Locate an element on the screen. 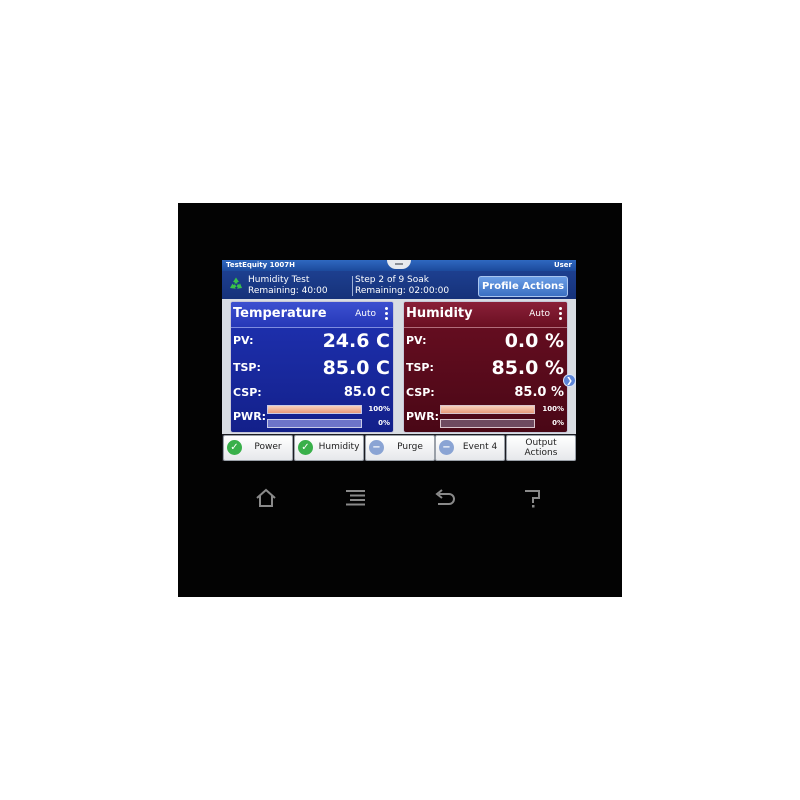 This screenshot has width=800, height=800. grip-icon is located at coordinates (399, 264).